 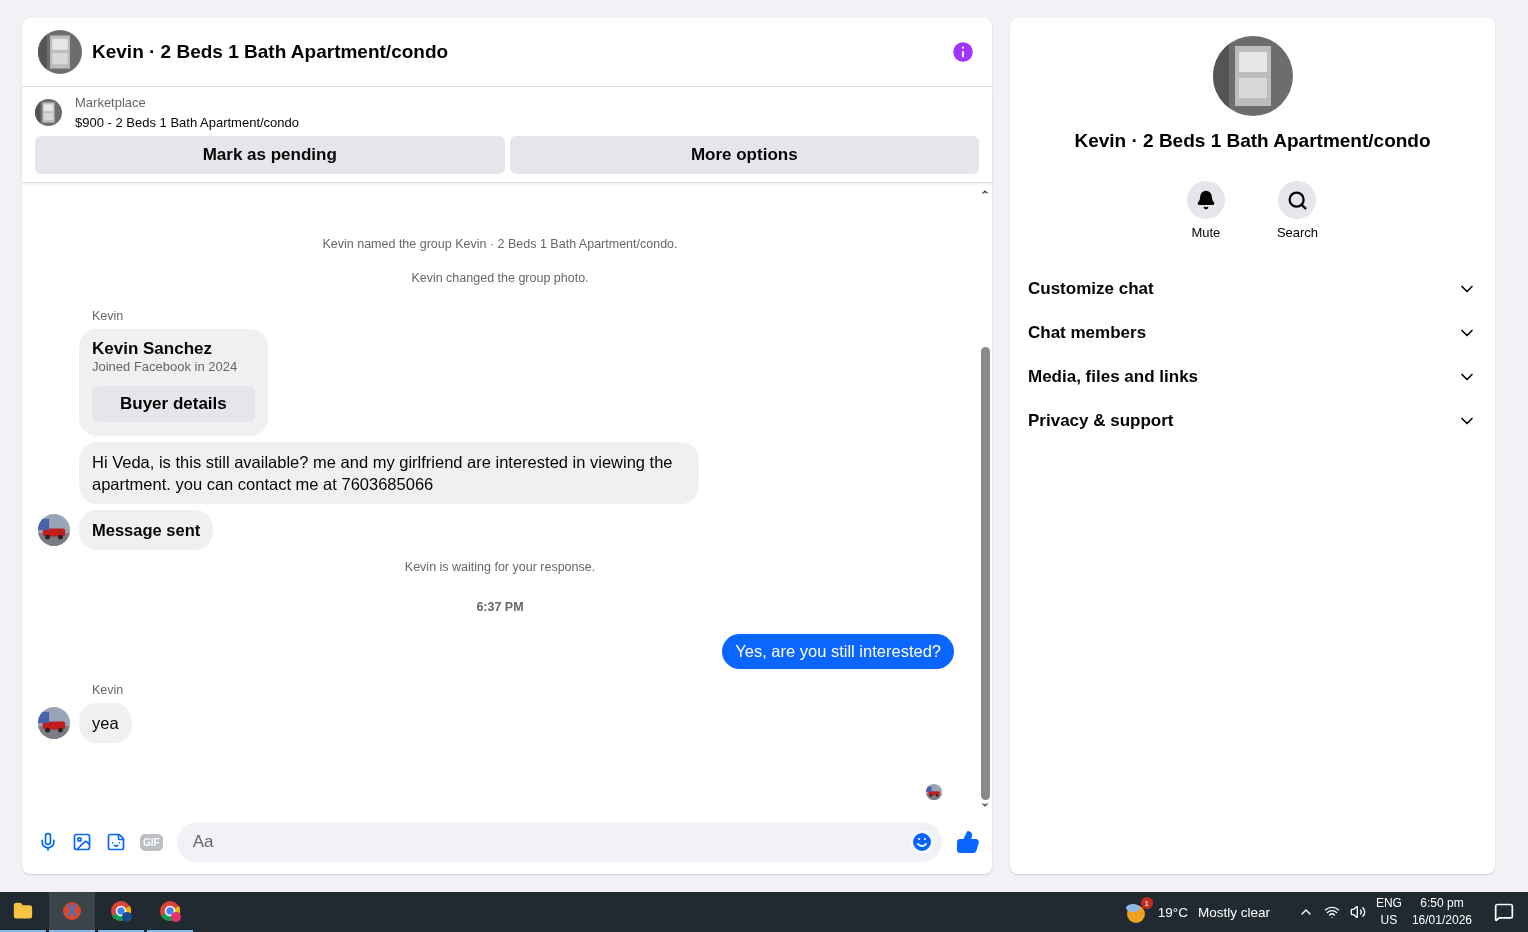 I want to click on chat-title: Kevin · 2 Beds 1 Bath Apartment/condo, so click(x=1252, y=141).